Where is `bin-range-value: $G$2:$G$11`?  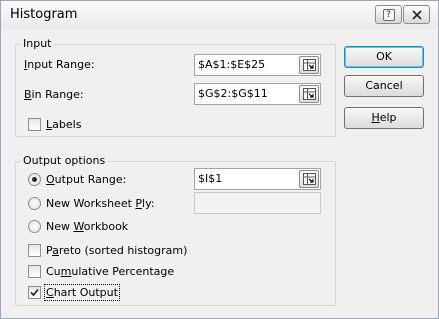
bin-range-value: $G$2:$G$11 is located at coordinates (233, 93).